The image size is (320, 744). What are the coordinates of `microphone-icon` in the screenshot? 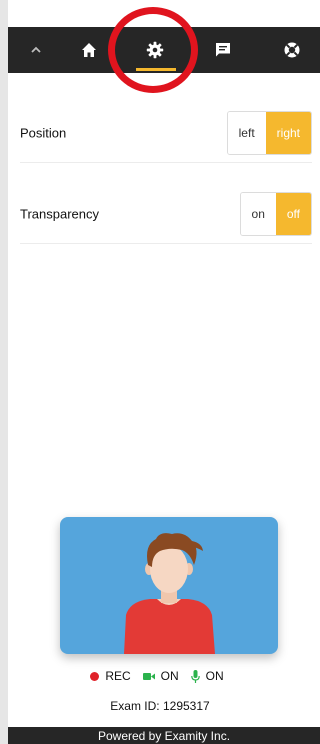 It's located at (195, 676).